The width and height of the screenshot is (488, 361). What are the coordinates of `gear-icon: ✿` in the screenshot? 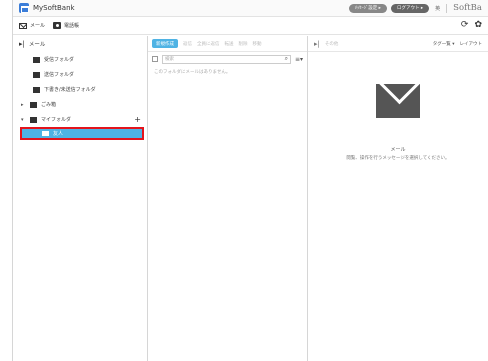 It's located at (478, 25).